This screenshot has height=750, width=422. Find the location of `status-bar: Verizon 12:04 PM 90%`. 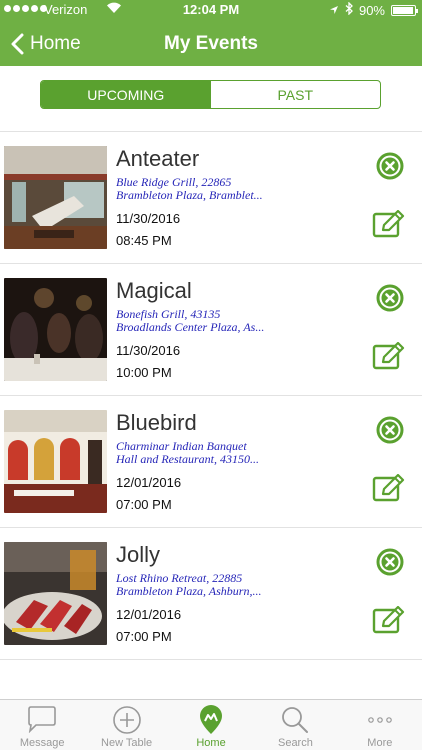

status-bar: Verizon 12:04 PM 90% is located at coordinates (211, 10).